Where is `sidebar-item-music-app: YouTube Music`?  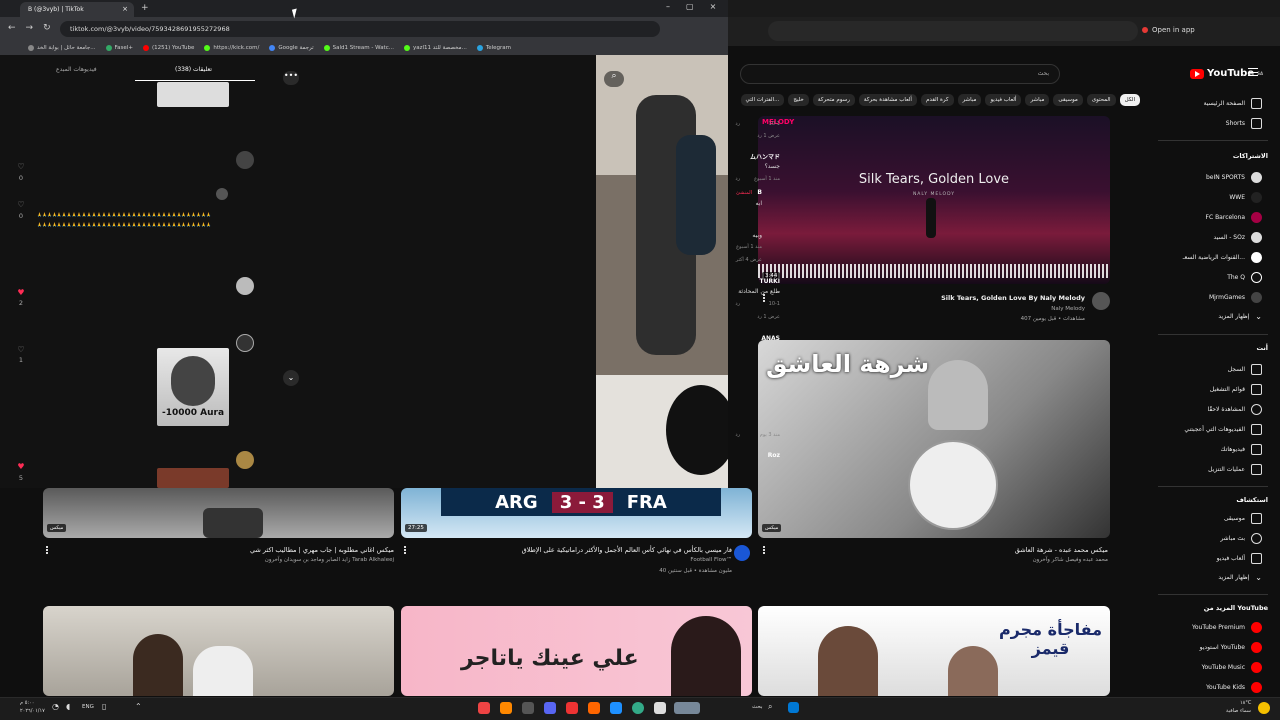 sidebar-item-music-app: YouTube Music is located at coordinates (1232, 667).